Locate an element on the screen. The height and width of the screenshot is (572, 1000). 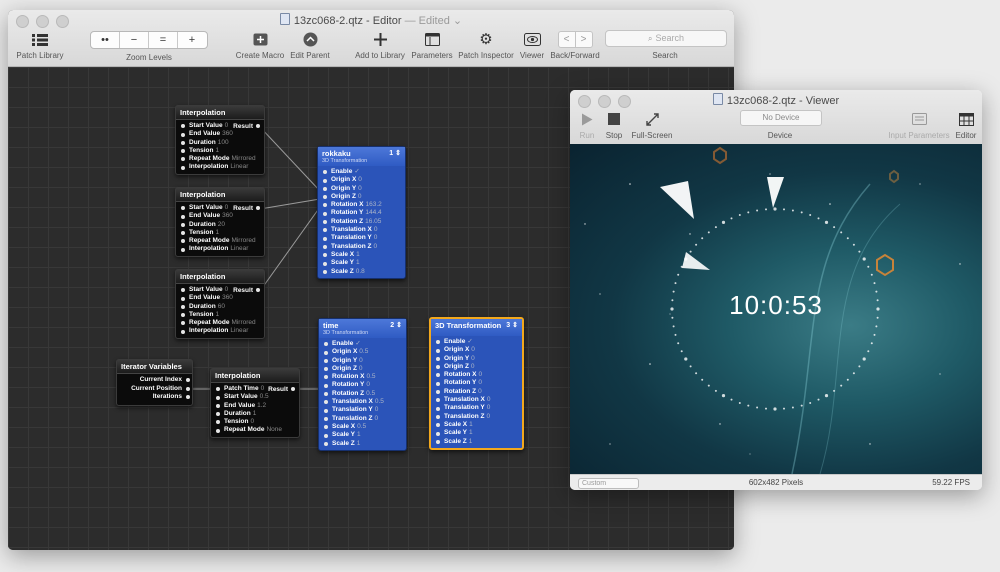
device-select: No Device is located at coordinates (781, 118).